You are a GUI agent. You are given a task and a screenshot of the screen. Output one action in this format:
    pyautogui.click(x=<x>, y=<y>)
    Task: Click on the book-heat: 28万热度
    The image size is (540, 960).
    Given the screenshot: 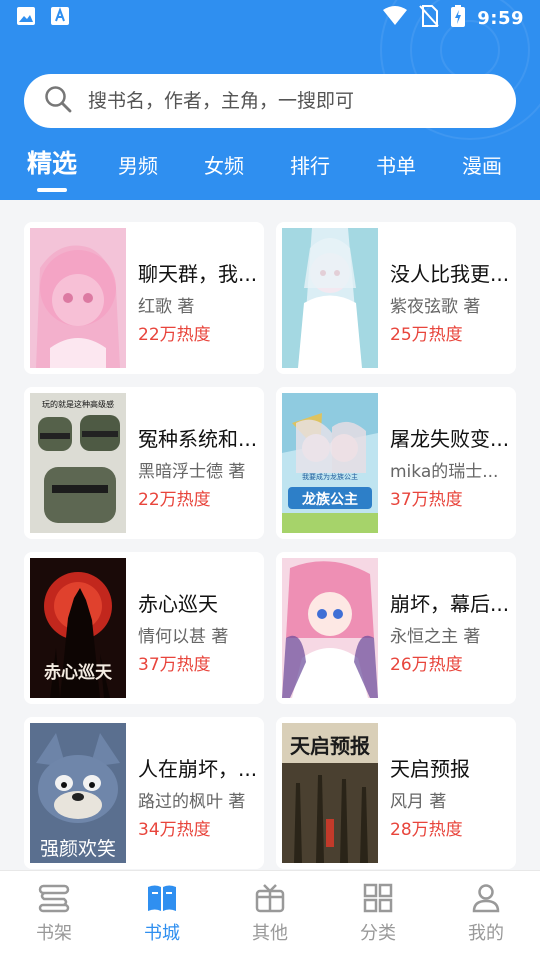 What is the action you would take?
    pyautogui.click(x=426, y=830)
    